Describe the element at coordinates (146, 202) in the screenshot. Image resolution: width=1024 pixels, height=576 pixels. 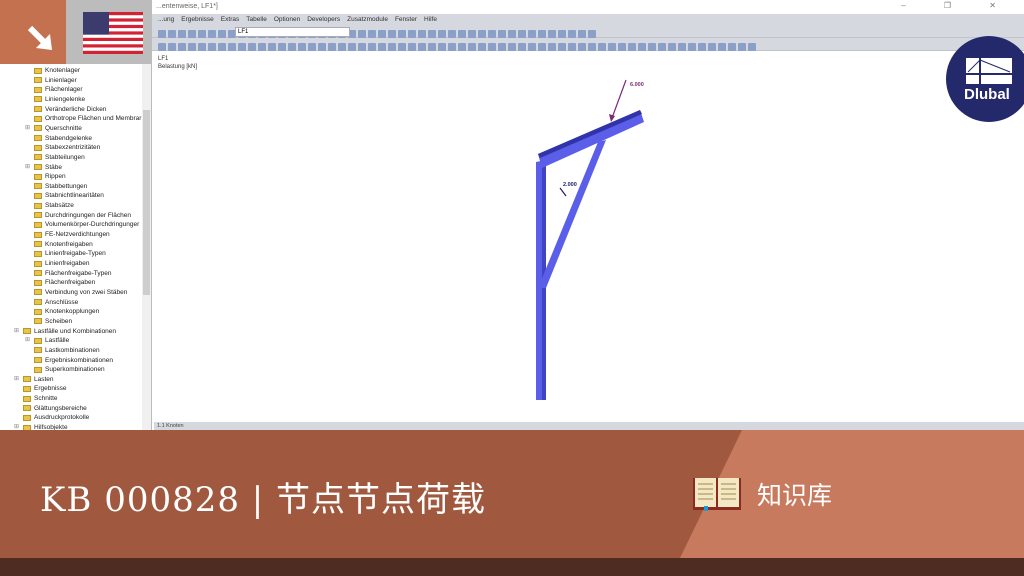
I see `scrollbar-thumb` at that location.